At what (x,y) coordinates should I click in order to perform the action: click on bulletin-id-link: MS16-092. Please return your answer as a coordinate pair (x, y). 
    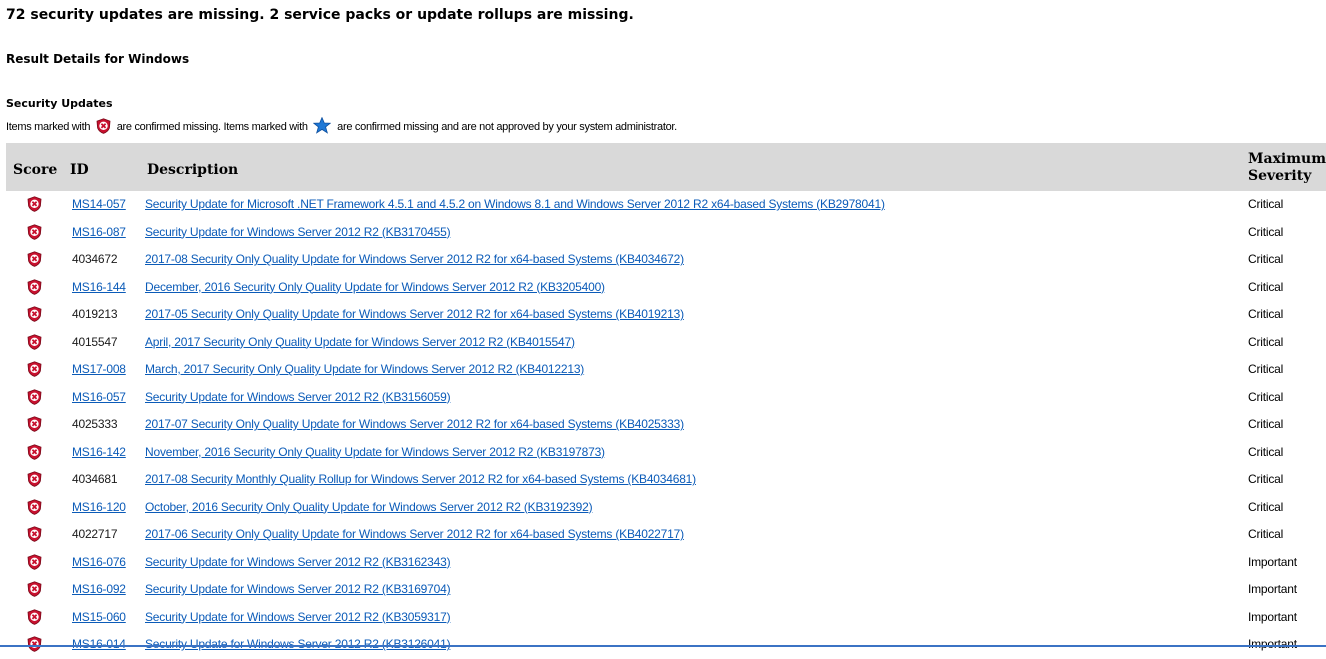
    Looking at the image, I should click on (99, 589).